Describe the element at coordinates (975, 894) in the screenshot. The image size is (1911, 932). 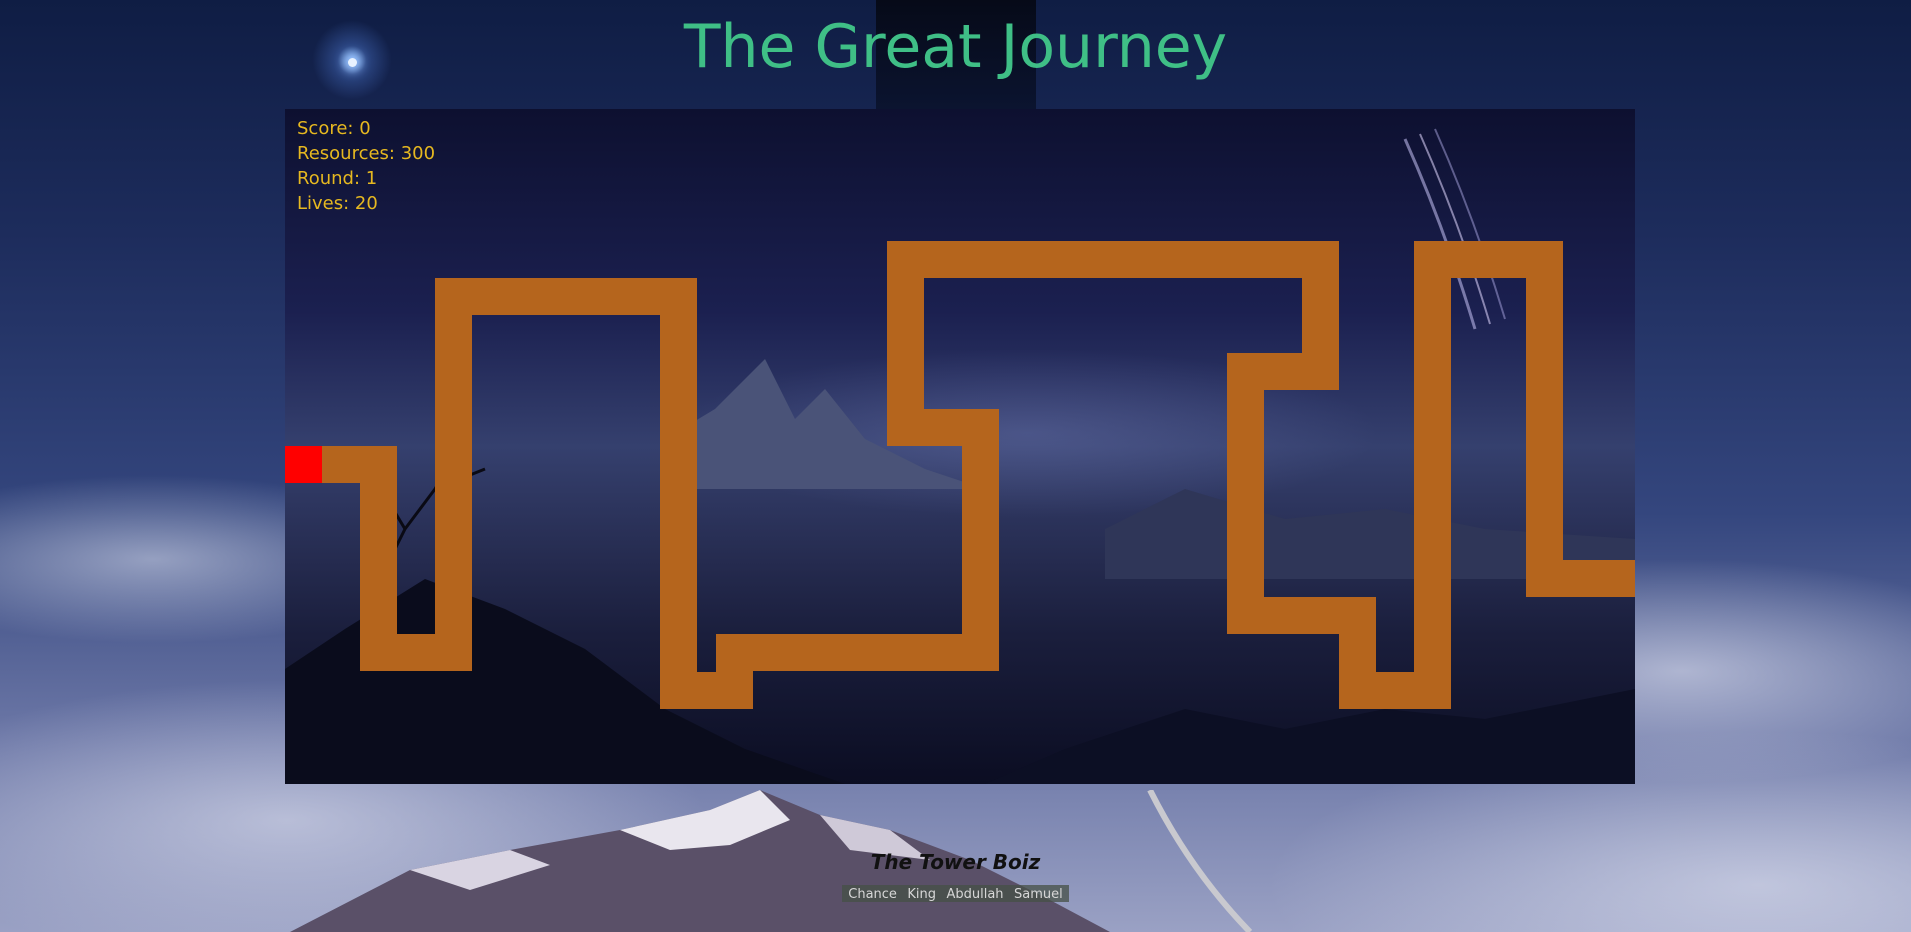
I see `member-name: Abdullah` at that location.